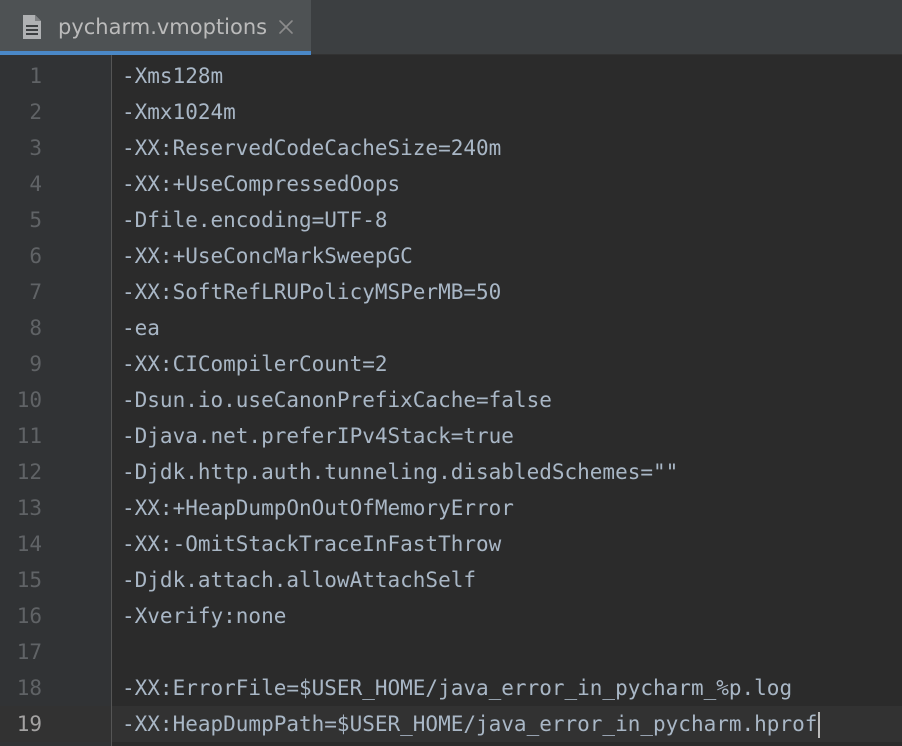  I want to click on code-line-text: -Dfile.encoding=UTF-8, so click(255, 220).